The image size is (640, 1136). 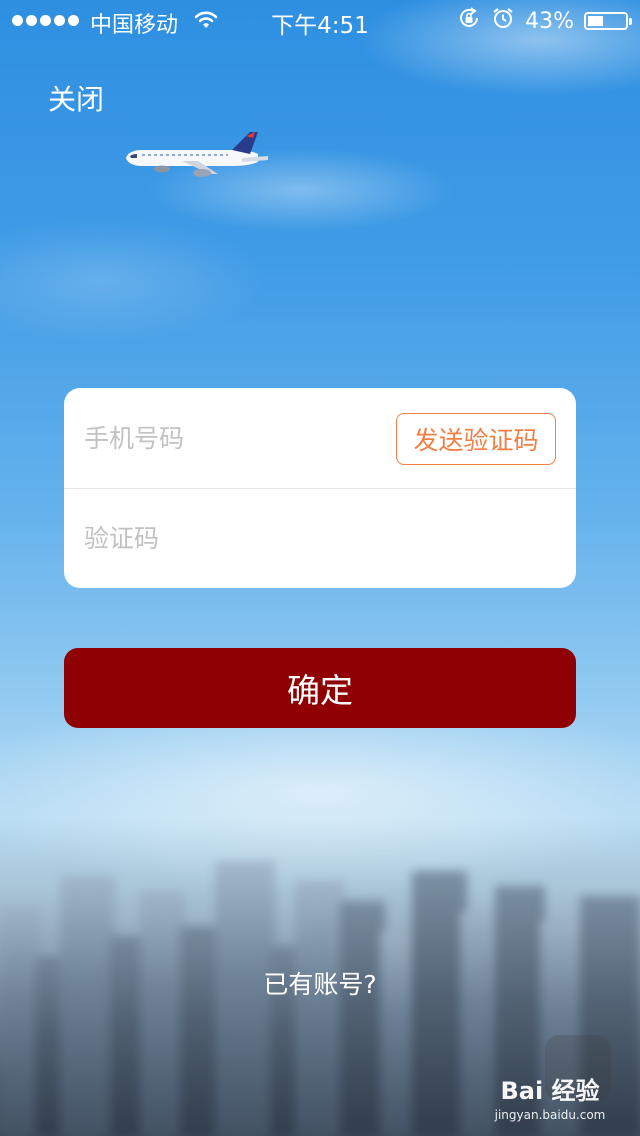 I want to click on code-row, so click(x=320, y=538).